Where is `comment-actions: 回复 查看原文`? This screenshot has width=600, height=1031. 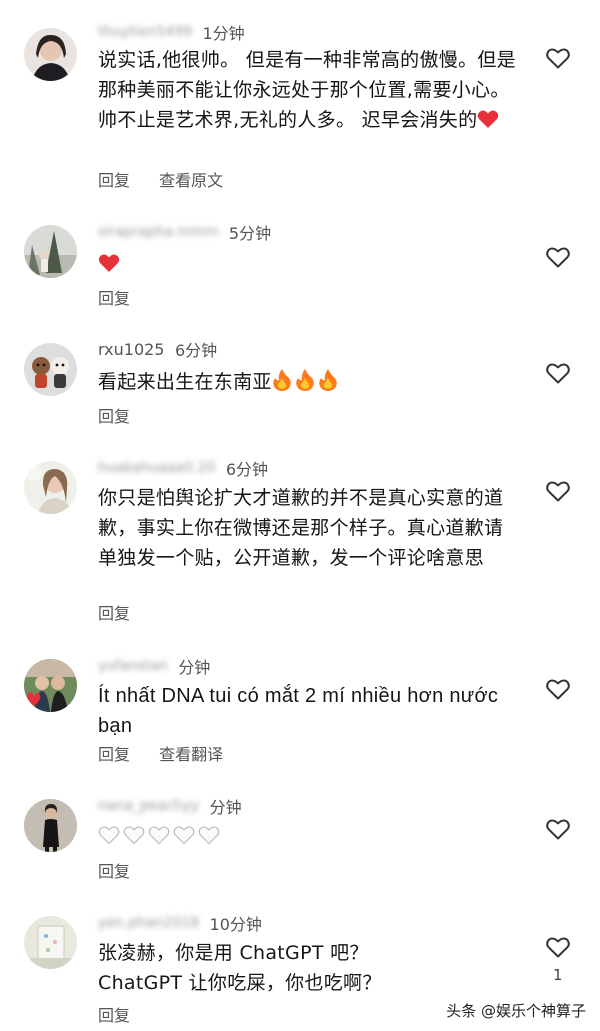
comment-actions: 回复 查看原文 is located at coordinates (172, 179).